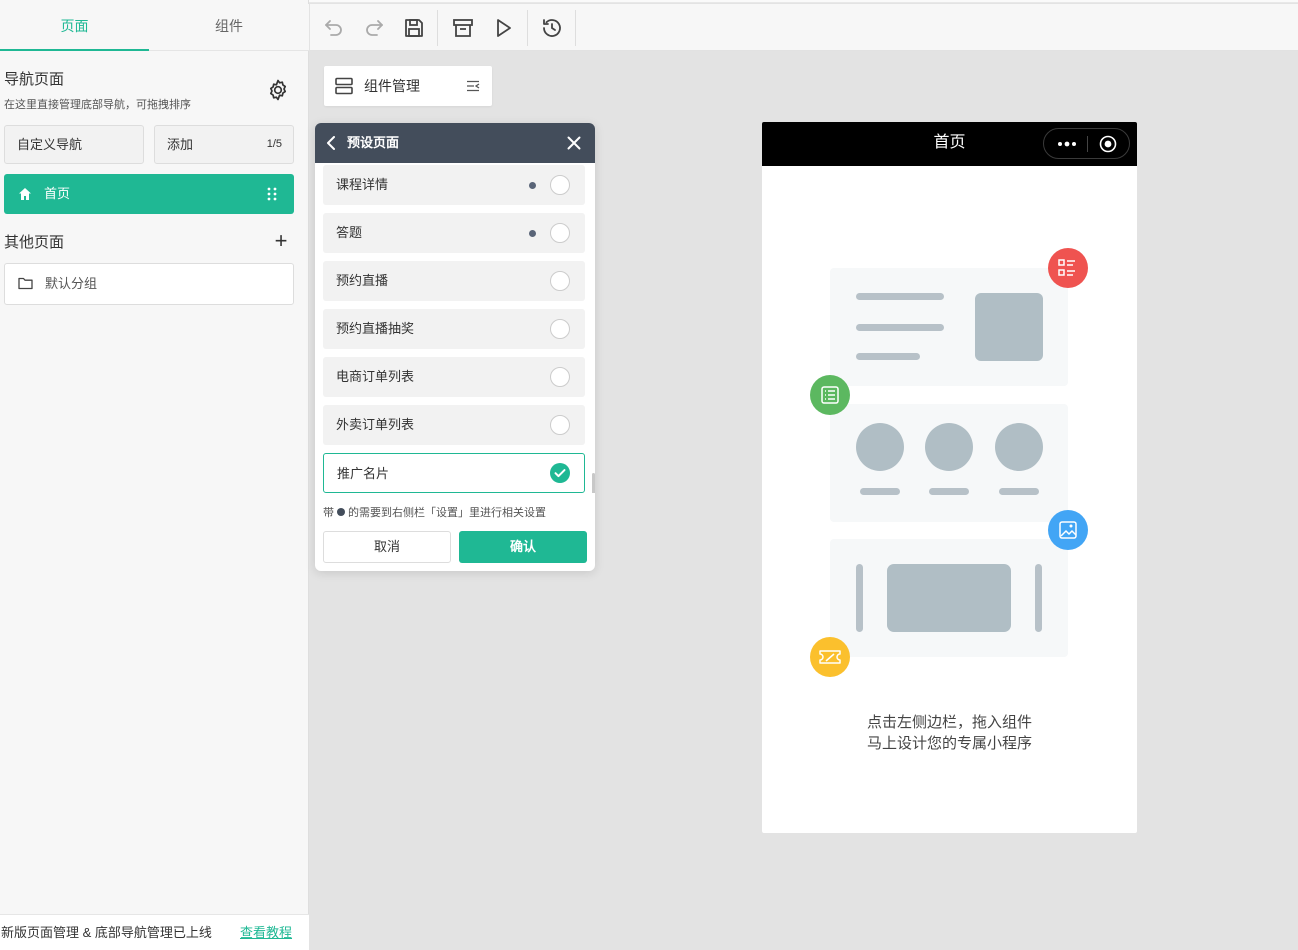 This screenshot has height=950, width=1298. Describe the element at coordinates (392, 86) in the screenshot. I see `component-manager-label: 组件管理` at that location.